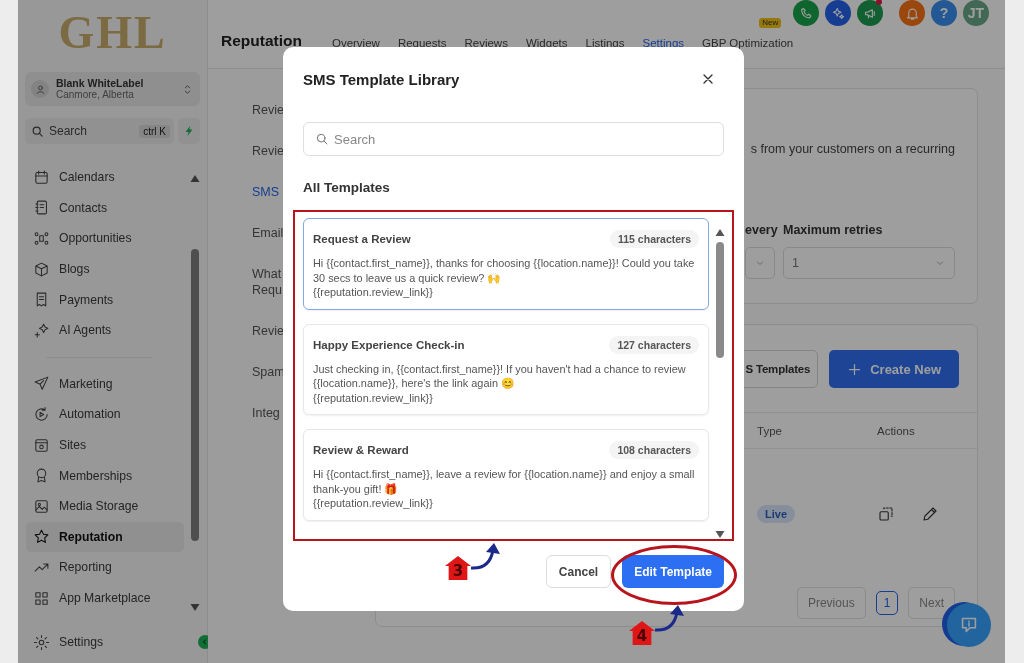  Describe the element at coordinates (504, 489) in the screenshot. I see `template-body: Hi {{contact.first_name}}, leave a review for {{location.name}} and enjoy a small thank-you gift! 🎁 {{reputation.review_link}}` at that location.